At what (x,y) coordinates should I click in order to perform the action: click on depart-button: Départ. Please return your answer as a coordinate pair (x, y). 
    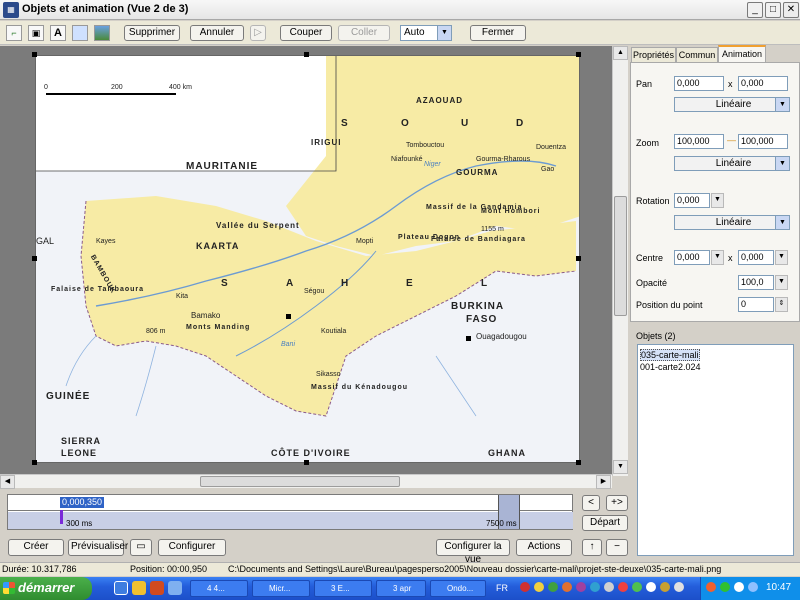
    Looking at the image, I should click on (605, 523).